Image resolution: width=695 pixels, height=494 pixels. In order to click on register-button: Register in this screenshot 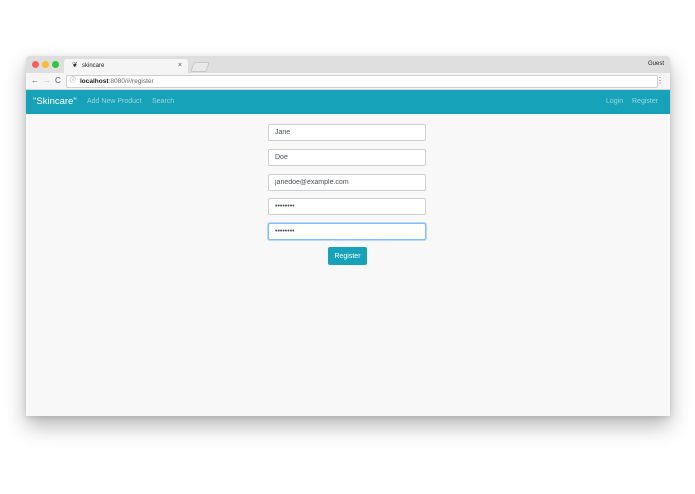, I will do `click(347, 256)`.